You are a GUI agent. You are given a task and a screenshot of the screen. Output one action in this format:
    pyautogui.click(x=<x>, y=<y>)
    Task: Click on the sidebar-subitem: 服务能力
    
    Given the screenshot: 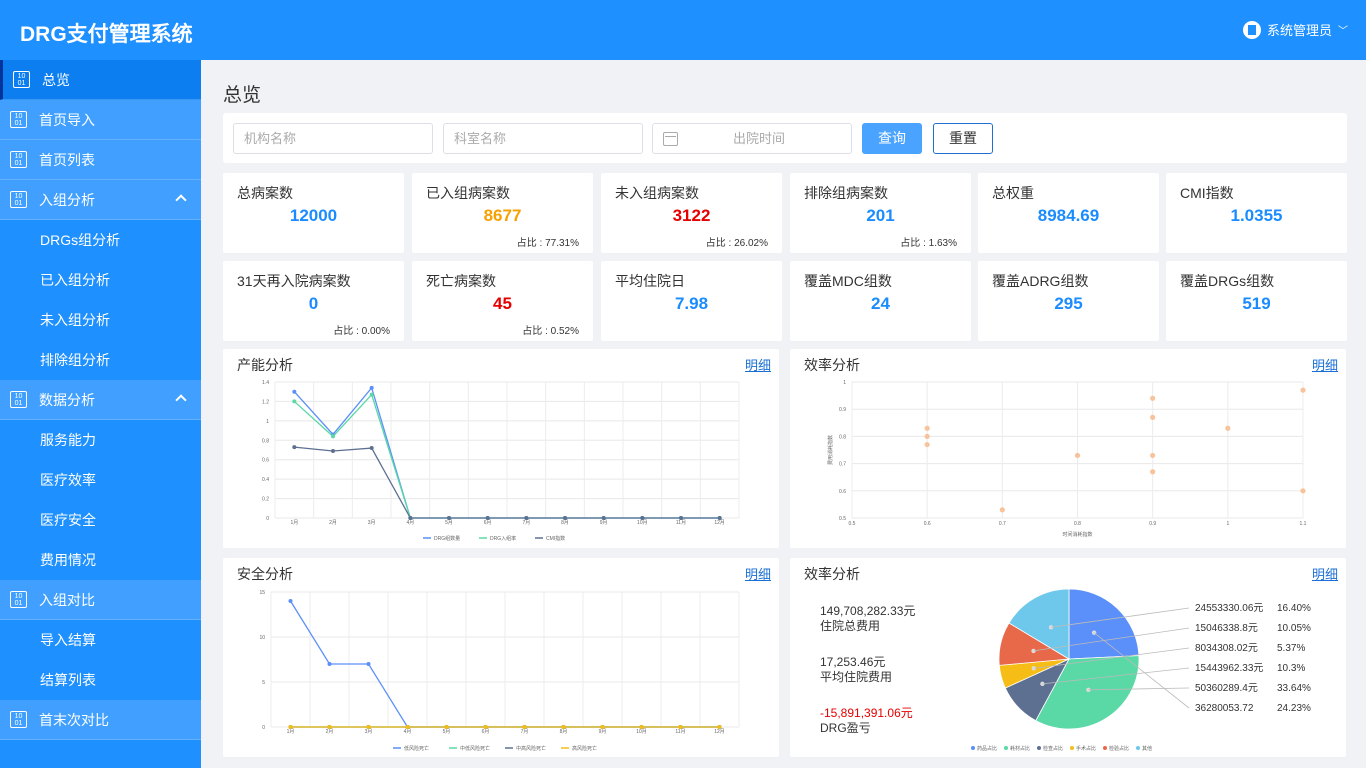 What is the action you would take?
    pyautogui.click(x=100, y=440)
    